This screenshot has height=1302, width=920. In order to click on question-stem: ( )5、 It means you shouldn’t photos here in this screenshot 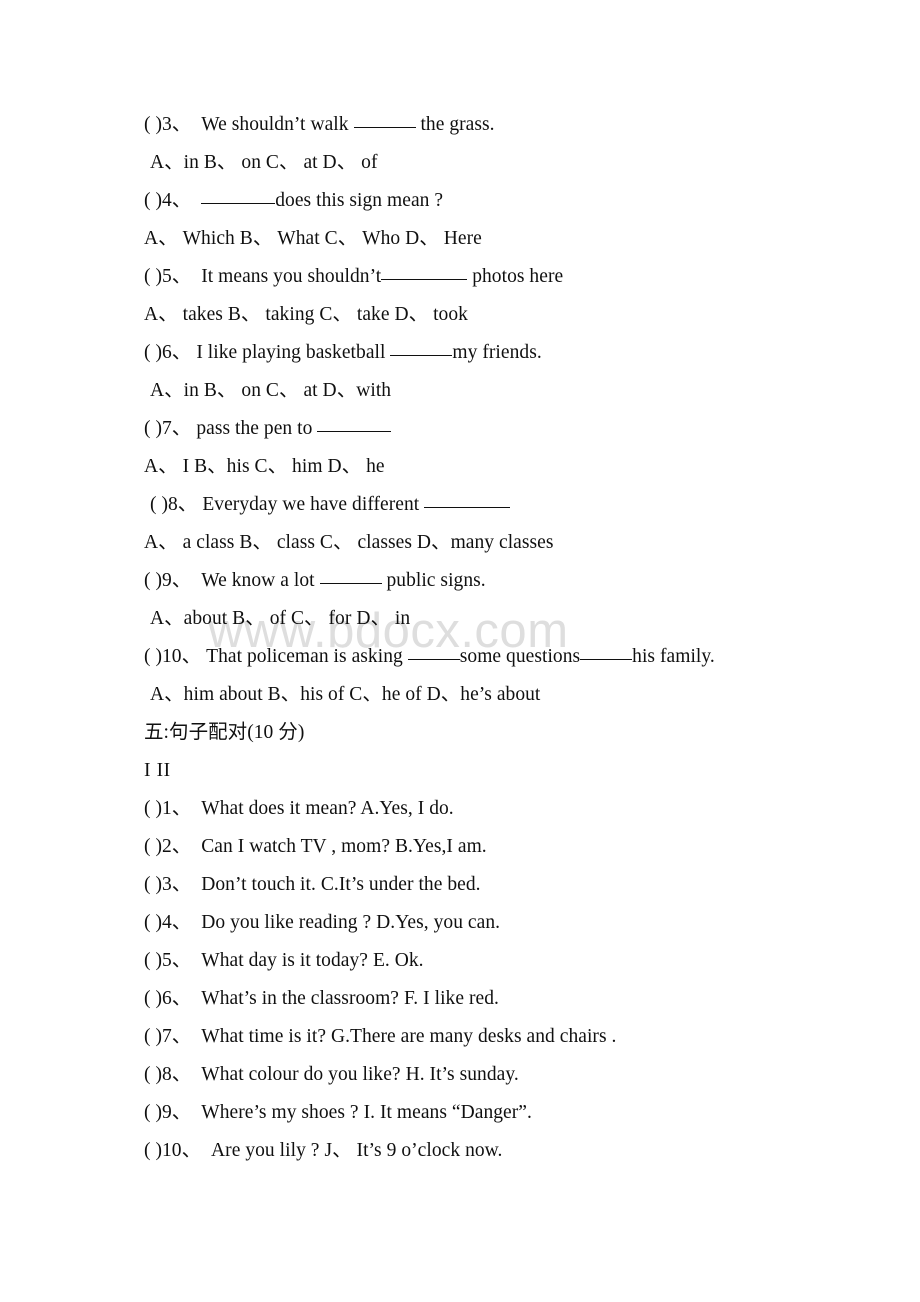, I will do `click(494, 277)`.